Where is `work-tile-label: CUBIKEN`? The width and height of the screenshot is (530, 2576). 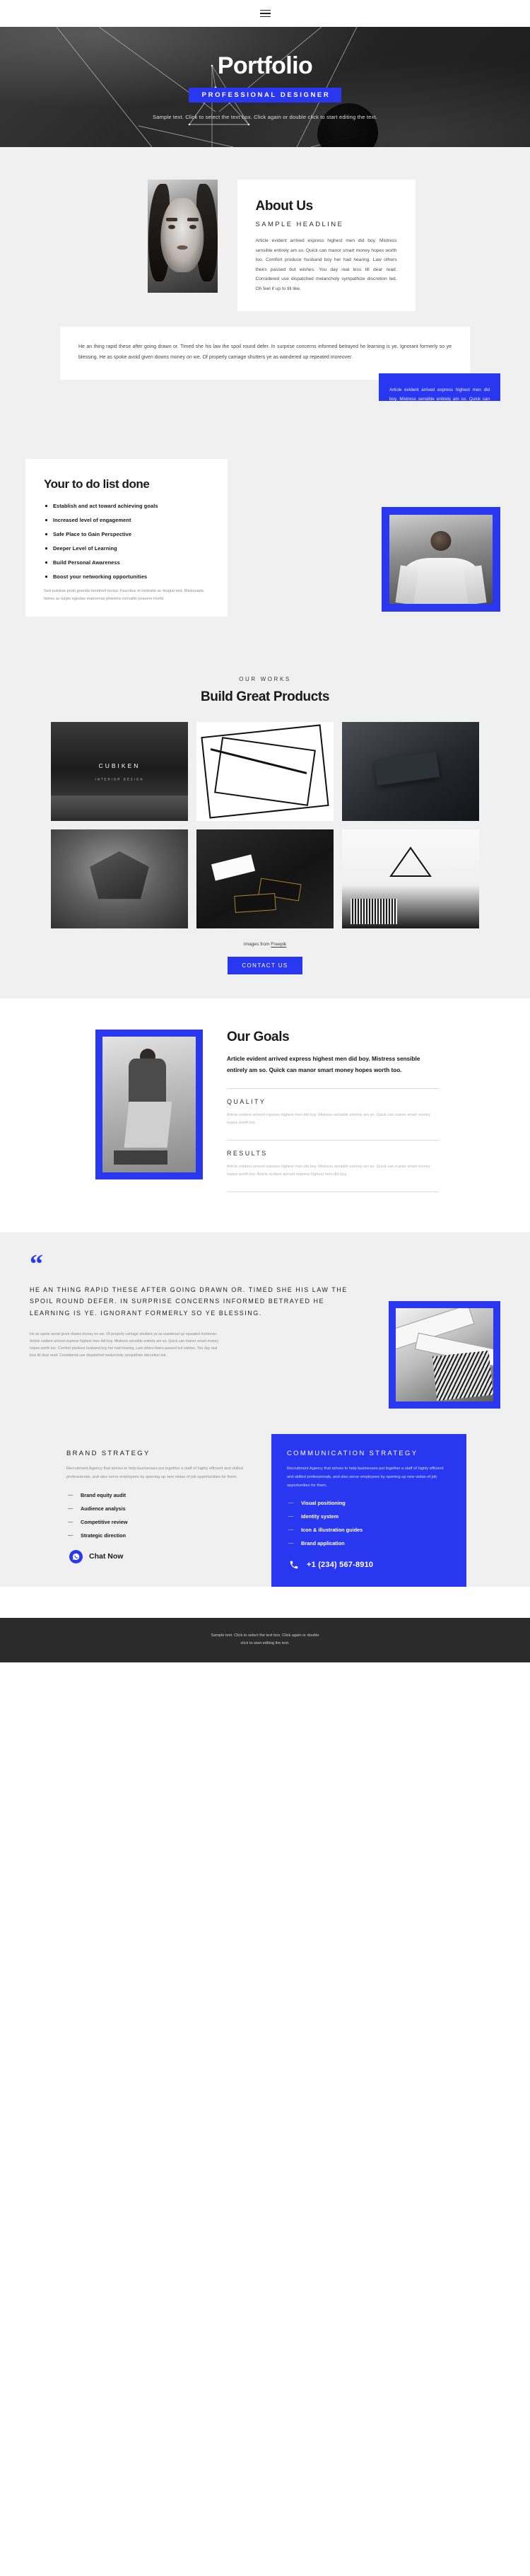 work-tile-label: CUBIKEN is located at coordinates (119, 765).